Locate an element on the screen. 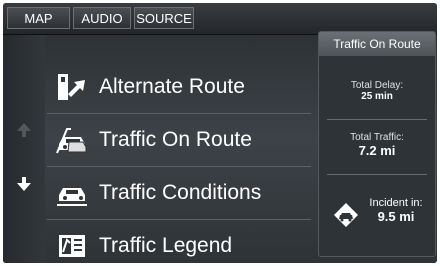  tab-audio: AUDIO is located at coordinates (102, 18).